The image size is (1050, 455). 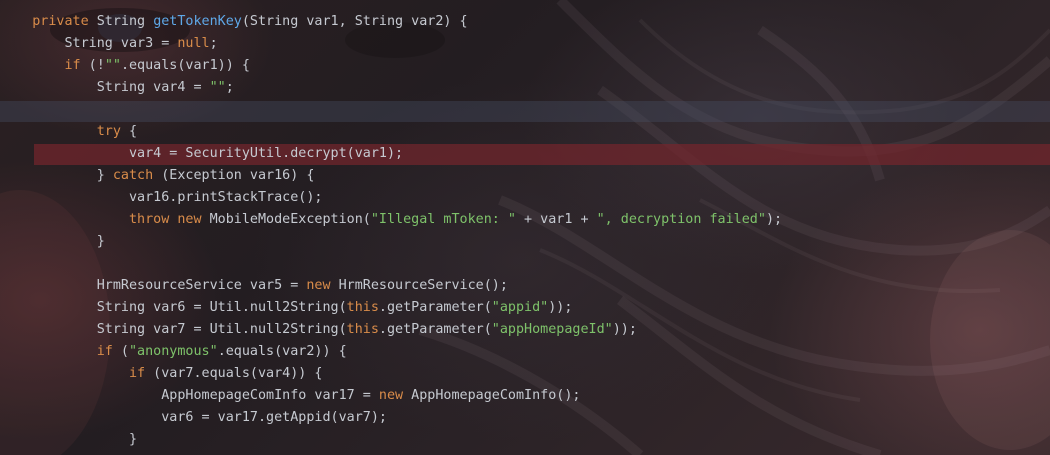 What do you see at coordinates (234, 373) in the screenshot?
I see `code-text-token: (var7.equals(var4)) {` at bounding box center [234, 373].